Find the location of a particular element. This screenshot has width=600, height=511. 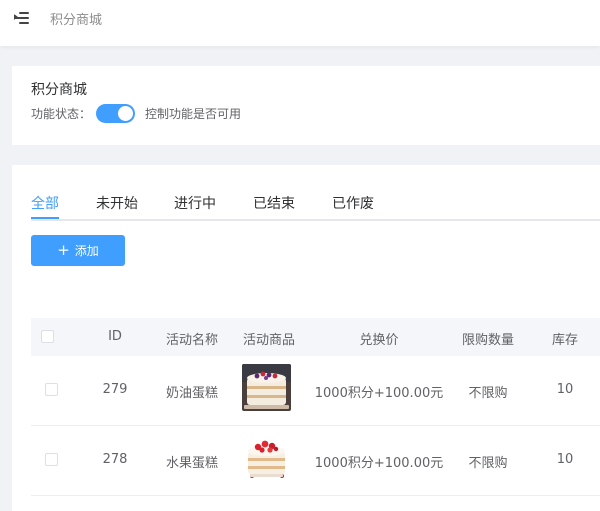

select-all-checkbox is located at coordinates (47, 336).